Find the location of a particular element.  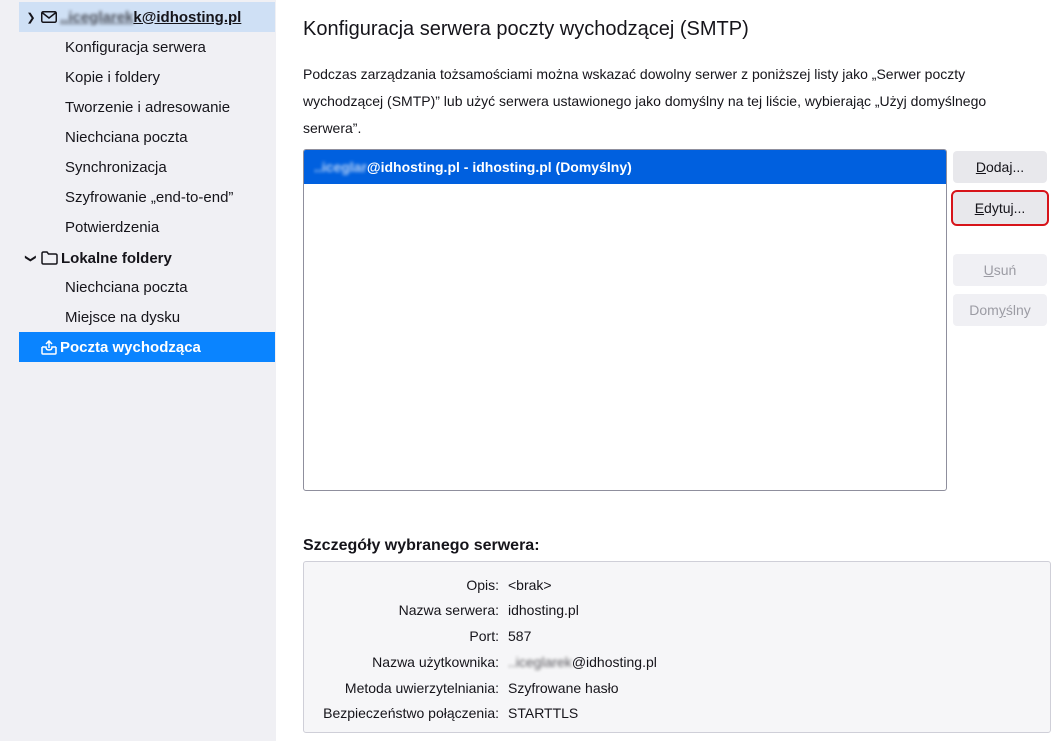

sidebar-item-disk-space: Miejsce na dysku is located at coordinates (122, 318).